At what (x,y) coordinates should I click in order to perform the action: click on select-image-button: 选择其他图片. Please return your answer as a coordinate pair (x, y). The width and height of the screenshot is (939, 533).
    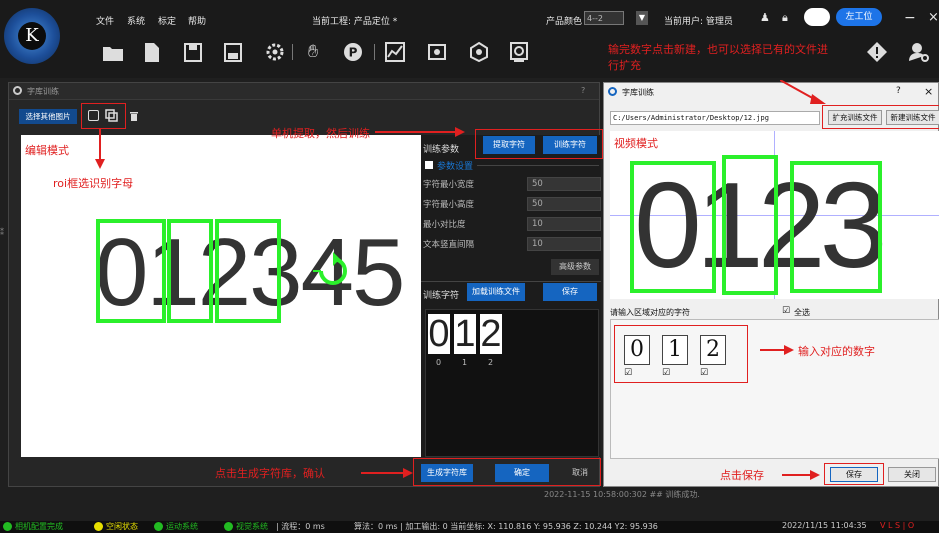
    Looking at the image, I should click on (48, 116).